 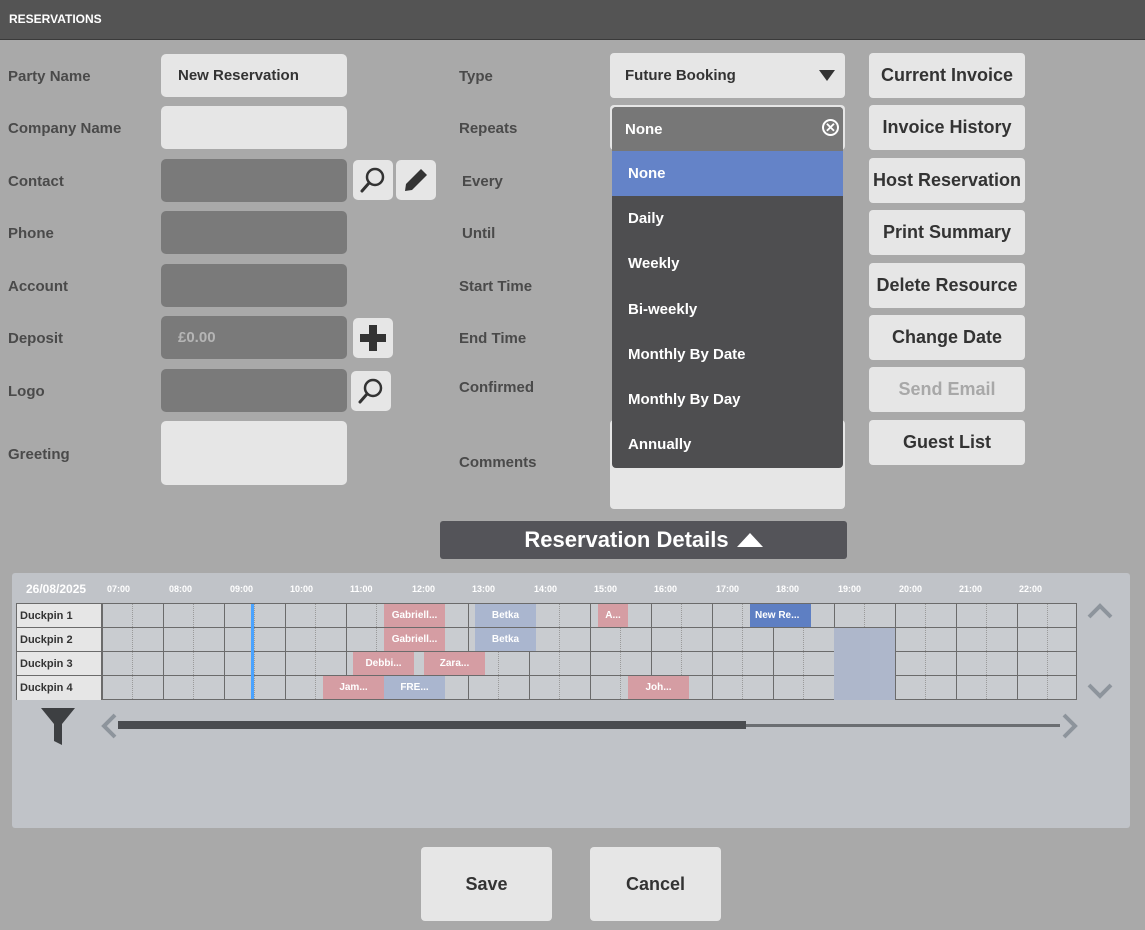 What do you see at coordinates (254, 337) in the screenshot?
I see `deposit-field: £0.00` at bounding box center [254, 337].